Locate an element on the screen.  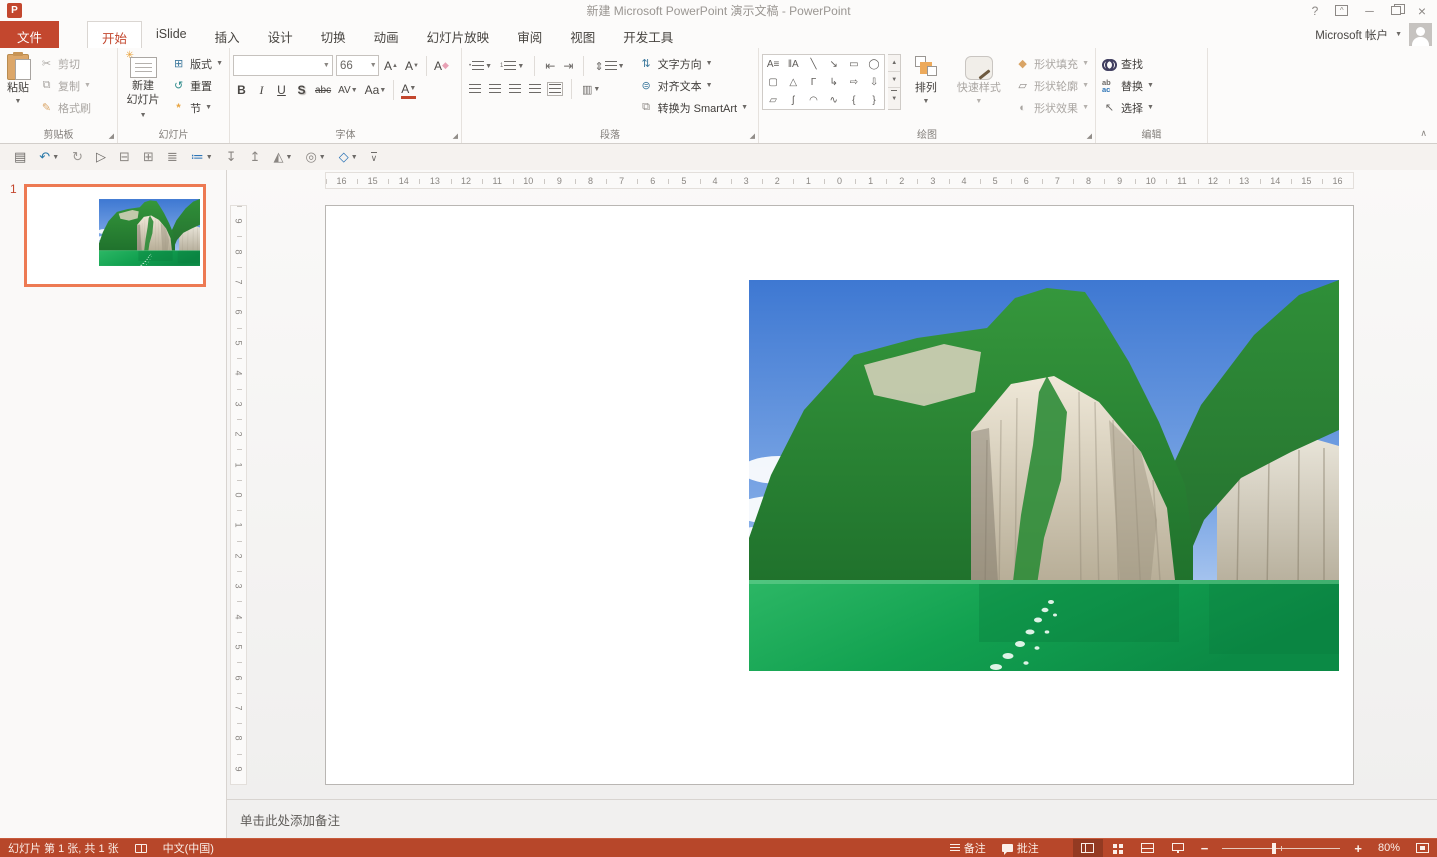
ribbon-display-options-icon: ^ is located at coordinates (1342, 10).